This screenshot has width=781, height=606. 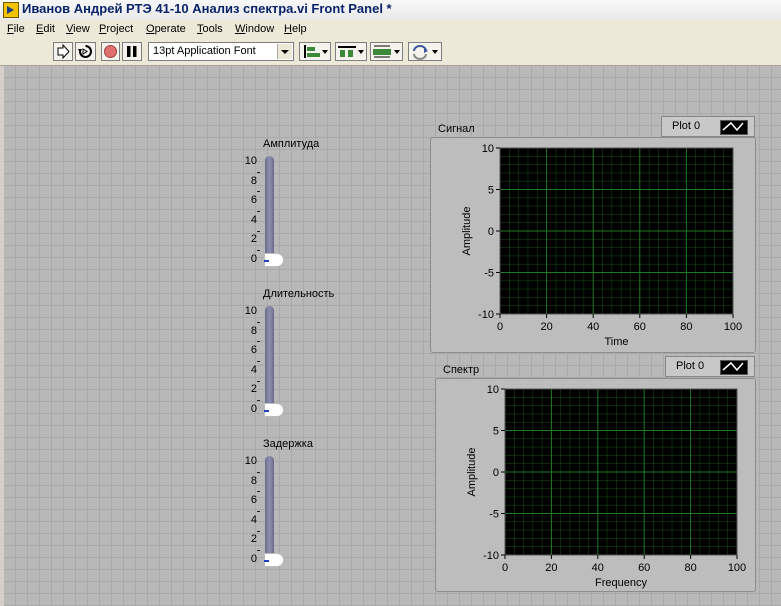 I want to click on font-selector-value: 13pt Application Font, so click(x=204, y=51).